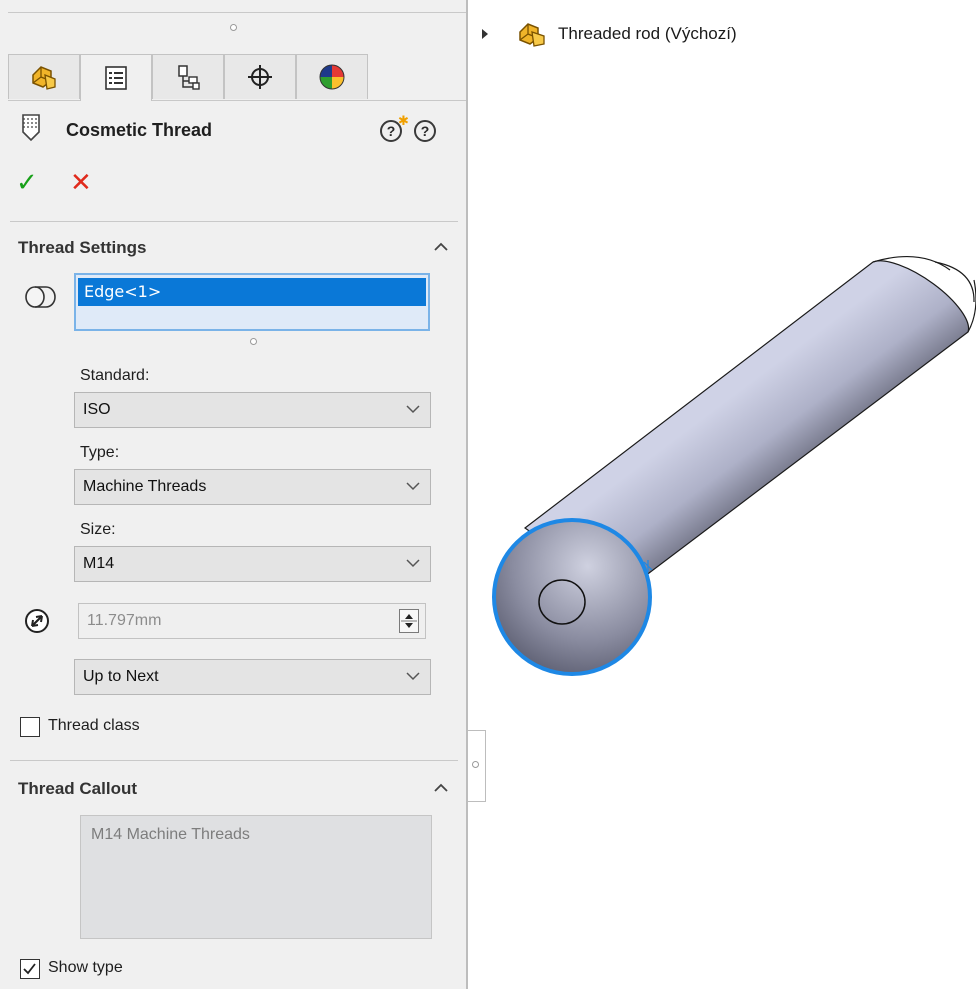  What do you see at coordinates (391, 131) in the screenshot?
I see `whats-new-help-glyph: ?` at bounding box center [391, 131].